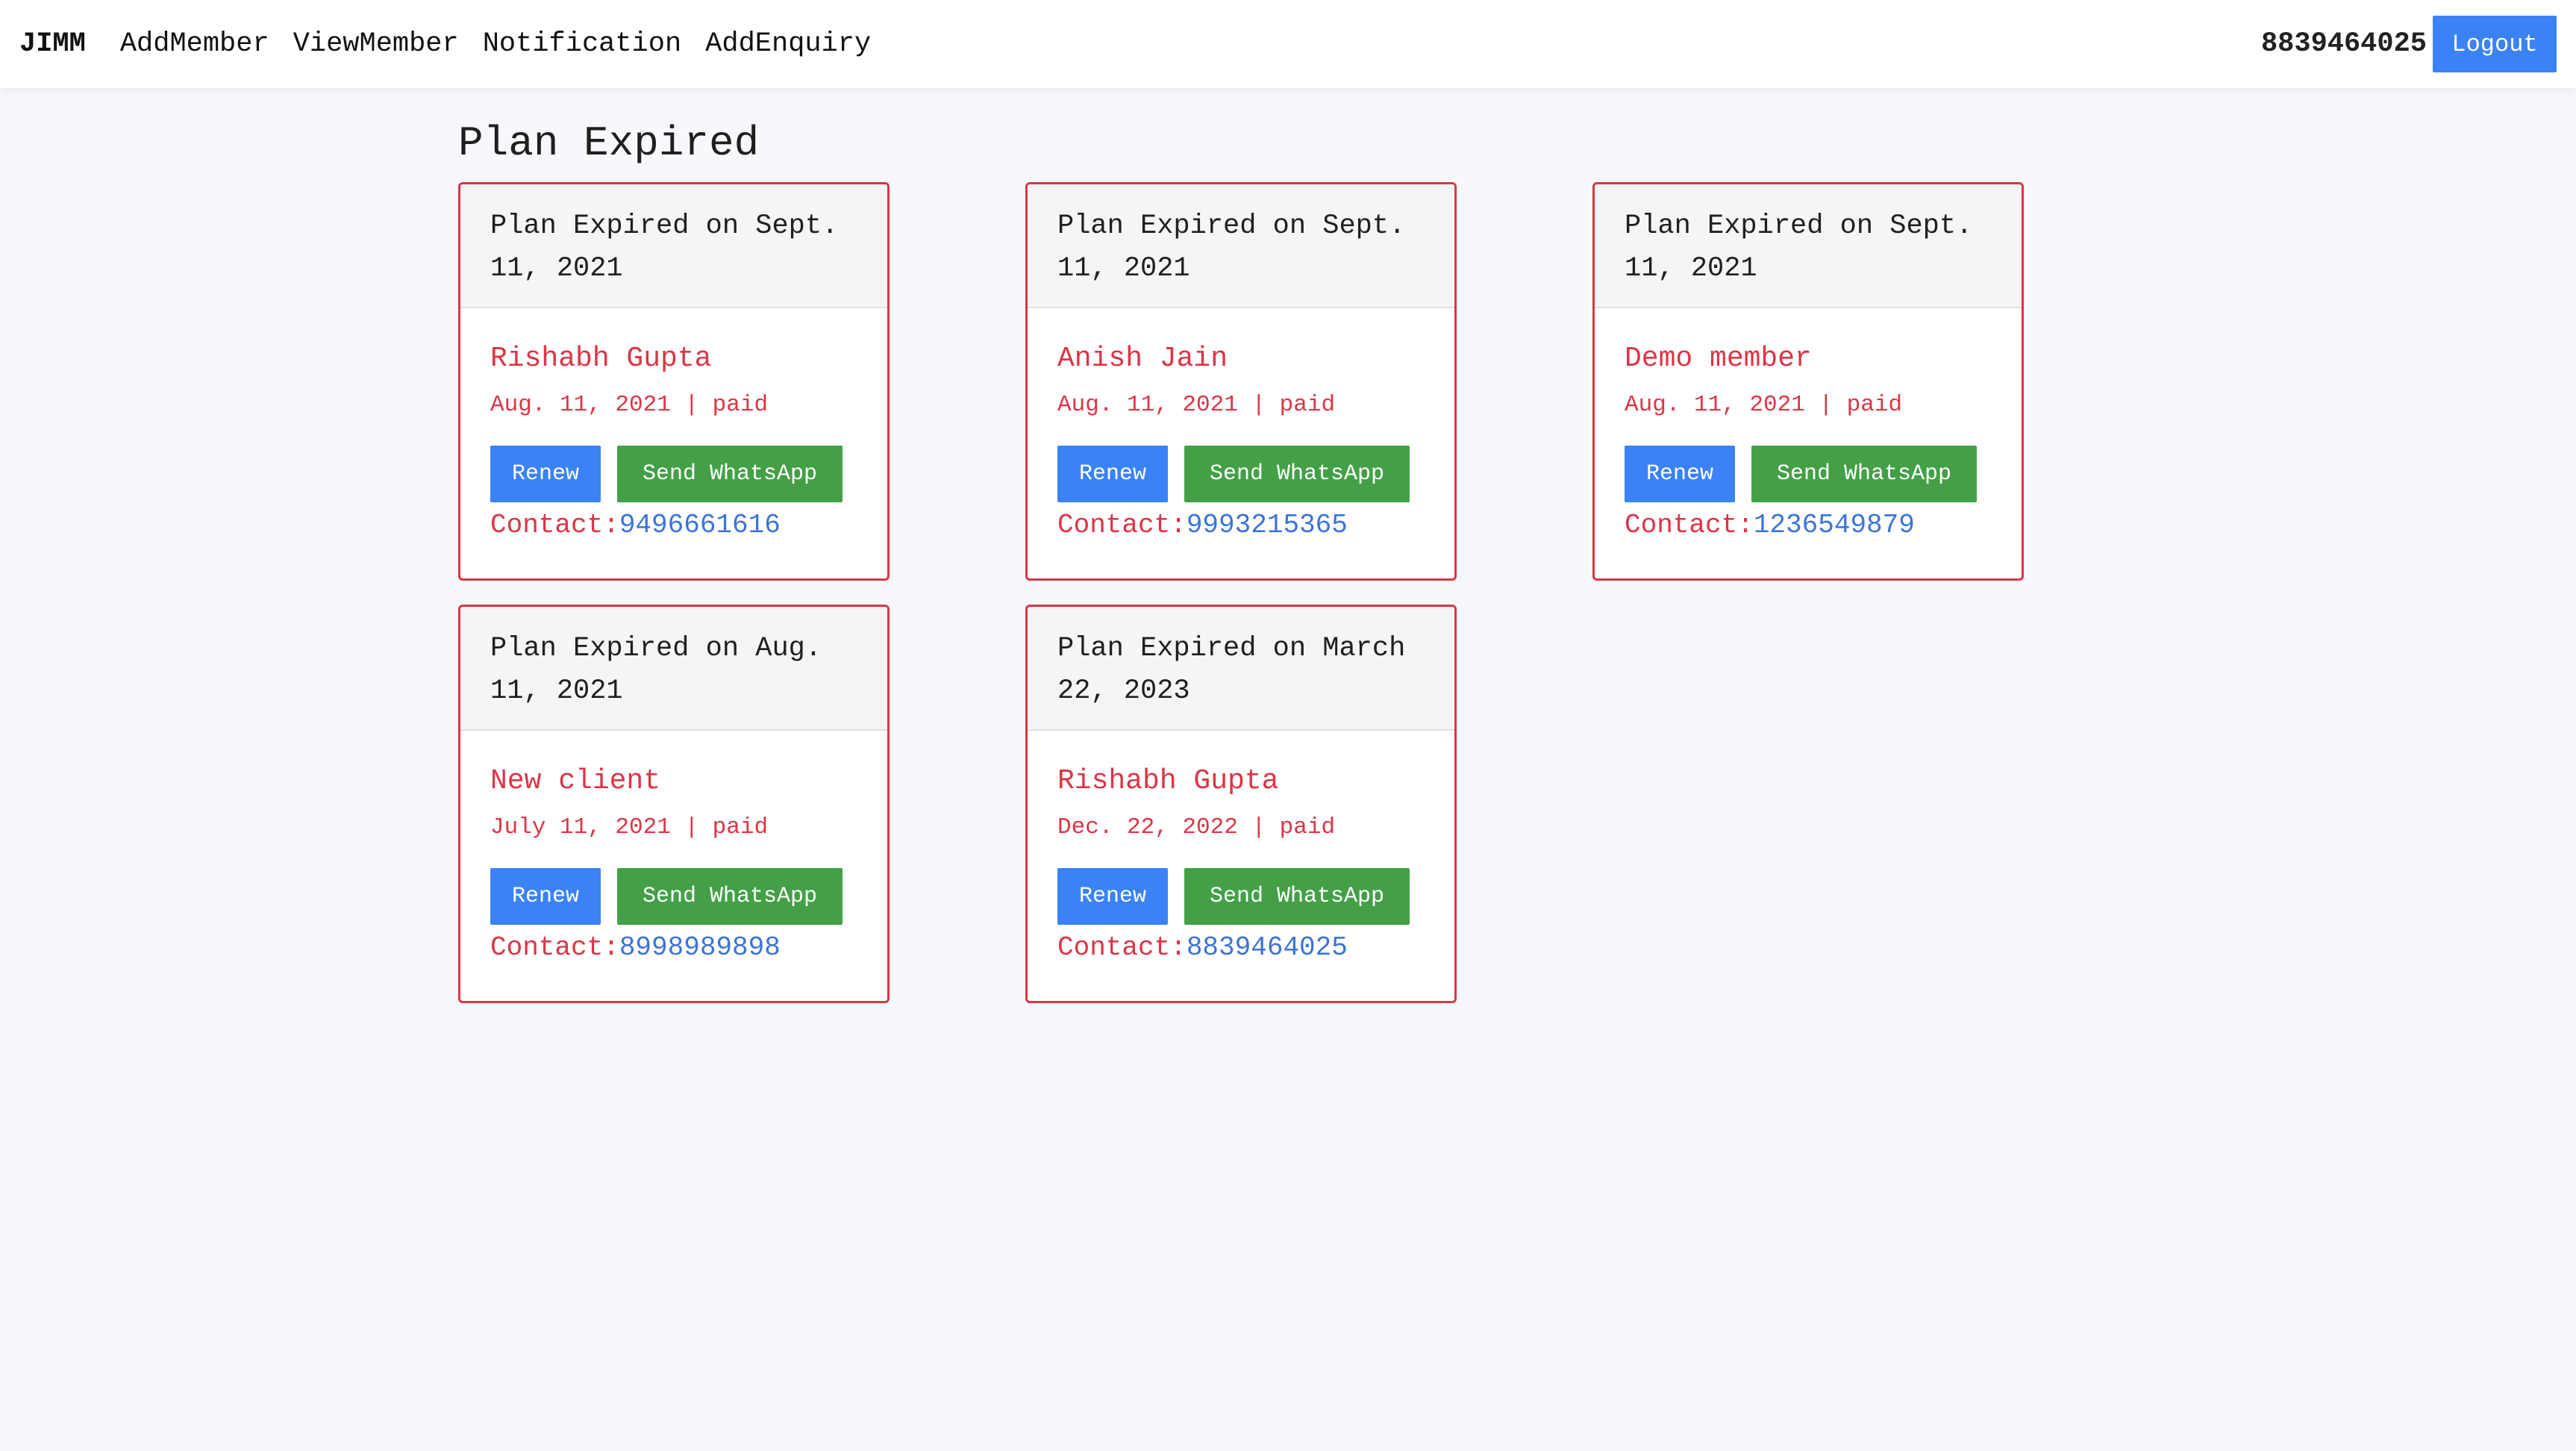 The height and width of the screenshot is (1451, 2576). What do you see at coordinates (700, 947) in the screenshot?
I see `contact-number-link: 8998989898` at bounding box center [700, 947].